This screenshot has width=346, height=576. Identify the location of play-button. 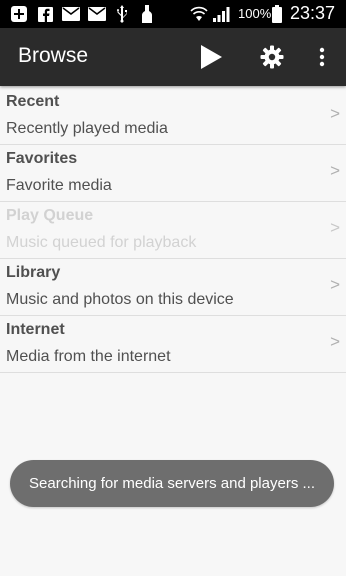
(211, 57).